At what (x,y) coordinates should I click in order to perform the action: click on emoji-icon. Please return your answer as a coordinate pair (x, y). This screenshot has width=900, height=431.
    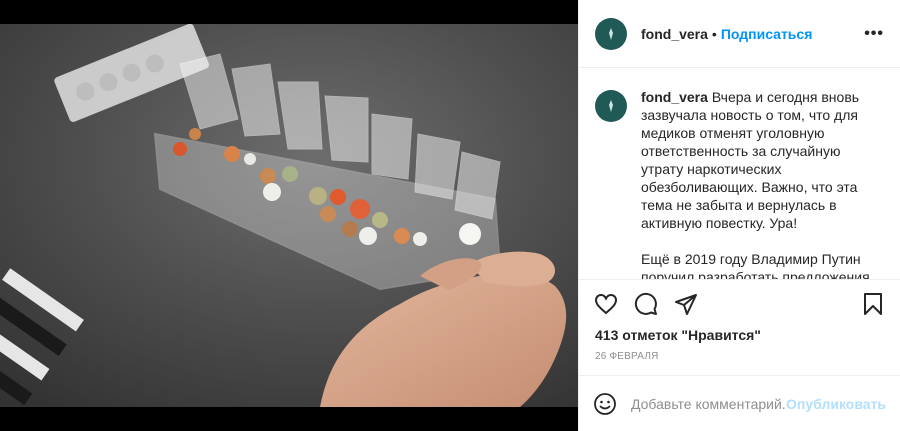
    Looking at the image, I should click on (605, 404).